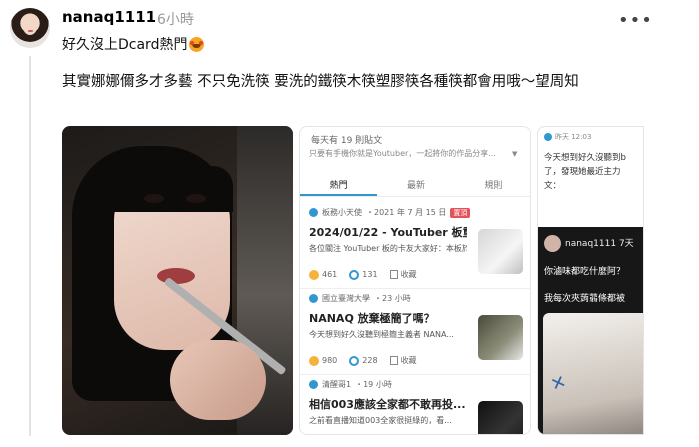  I want to click on tab-hot: 熱門, so click(339, 185).